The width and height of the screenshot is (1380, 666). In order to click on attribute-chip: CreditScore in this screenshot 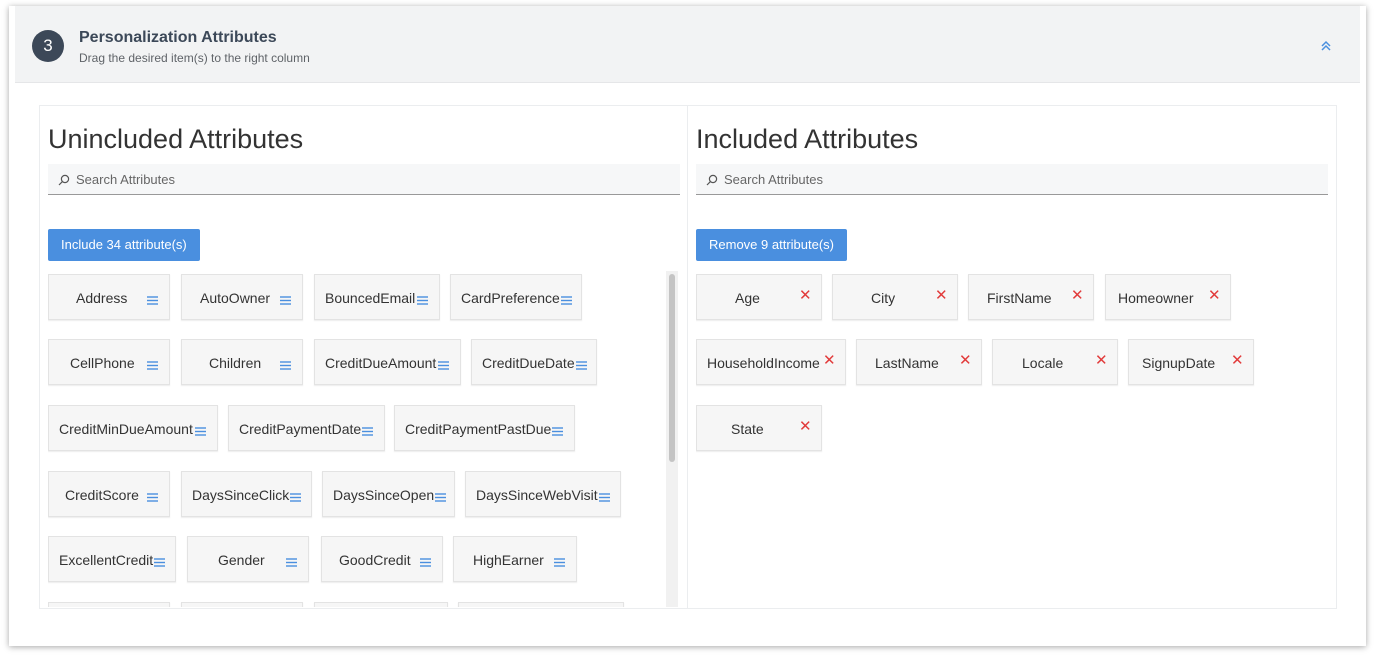, I will do `click(109, 494)`.